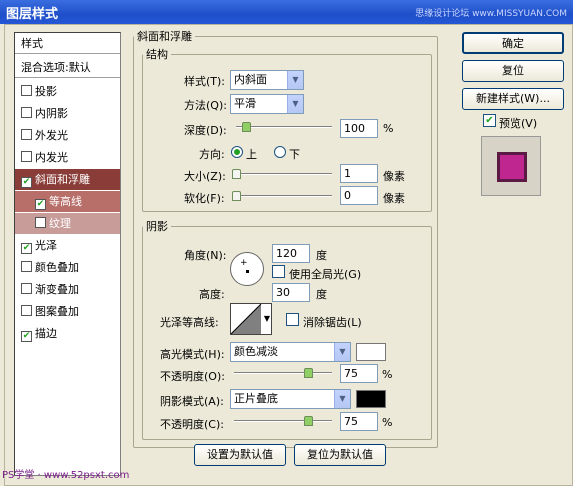 The image size is (573, 486). I want to click on style-item-texture: 纹理, so click(67, 223).